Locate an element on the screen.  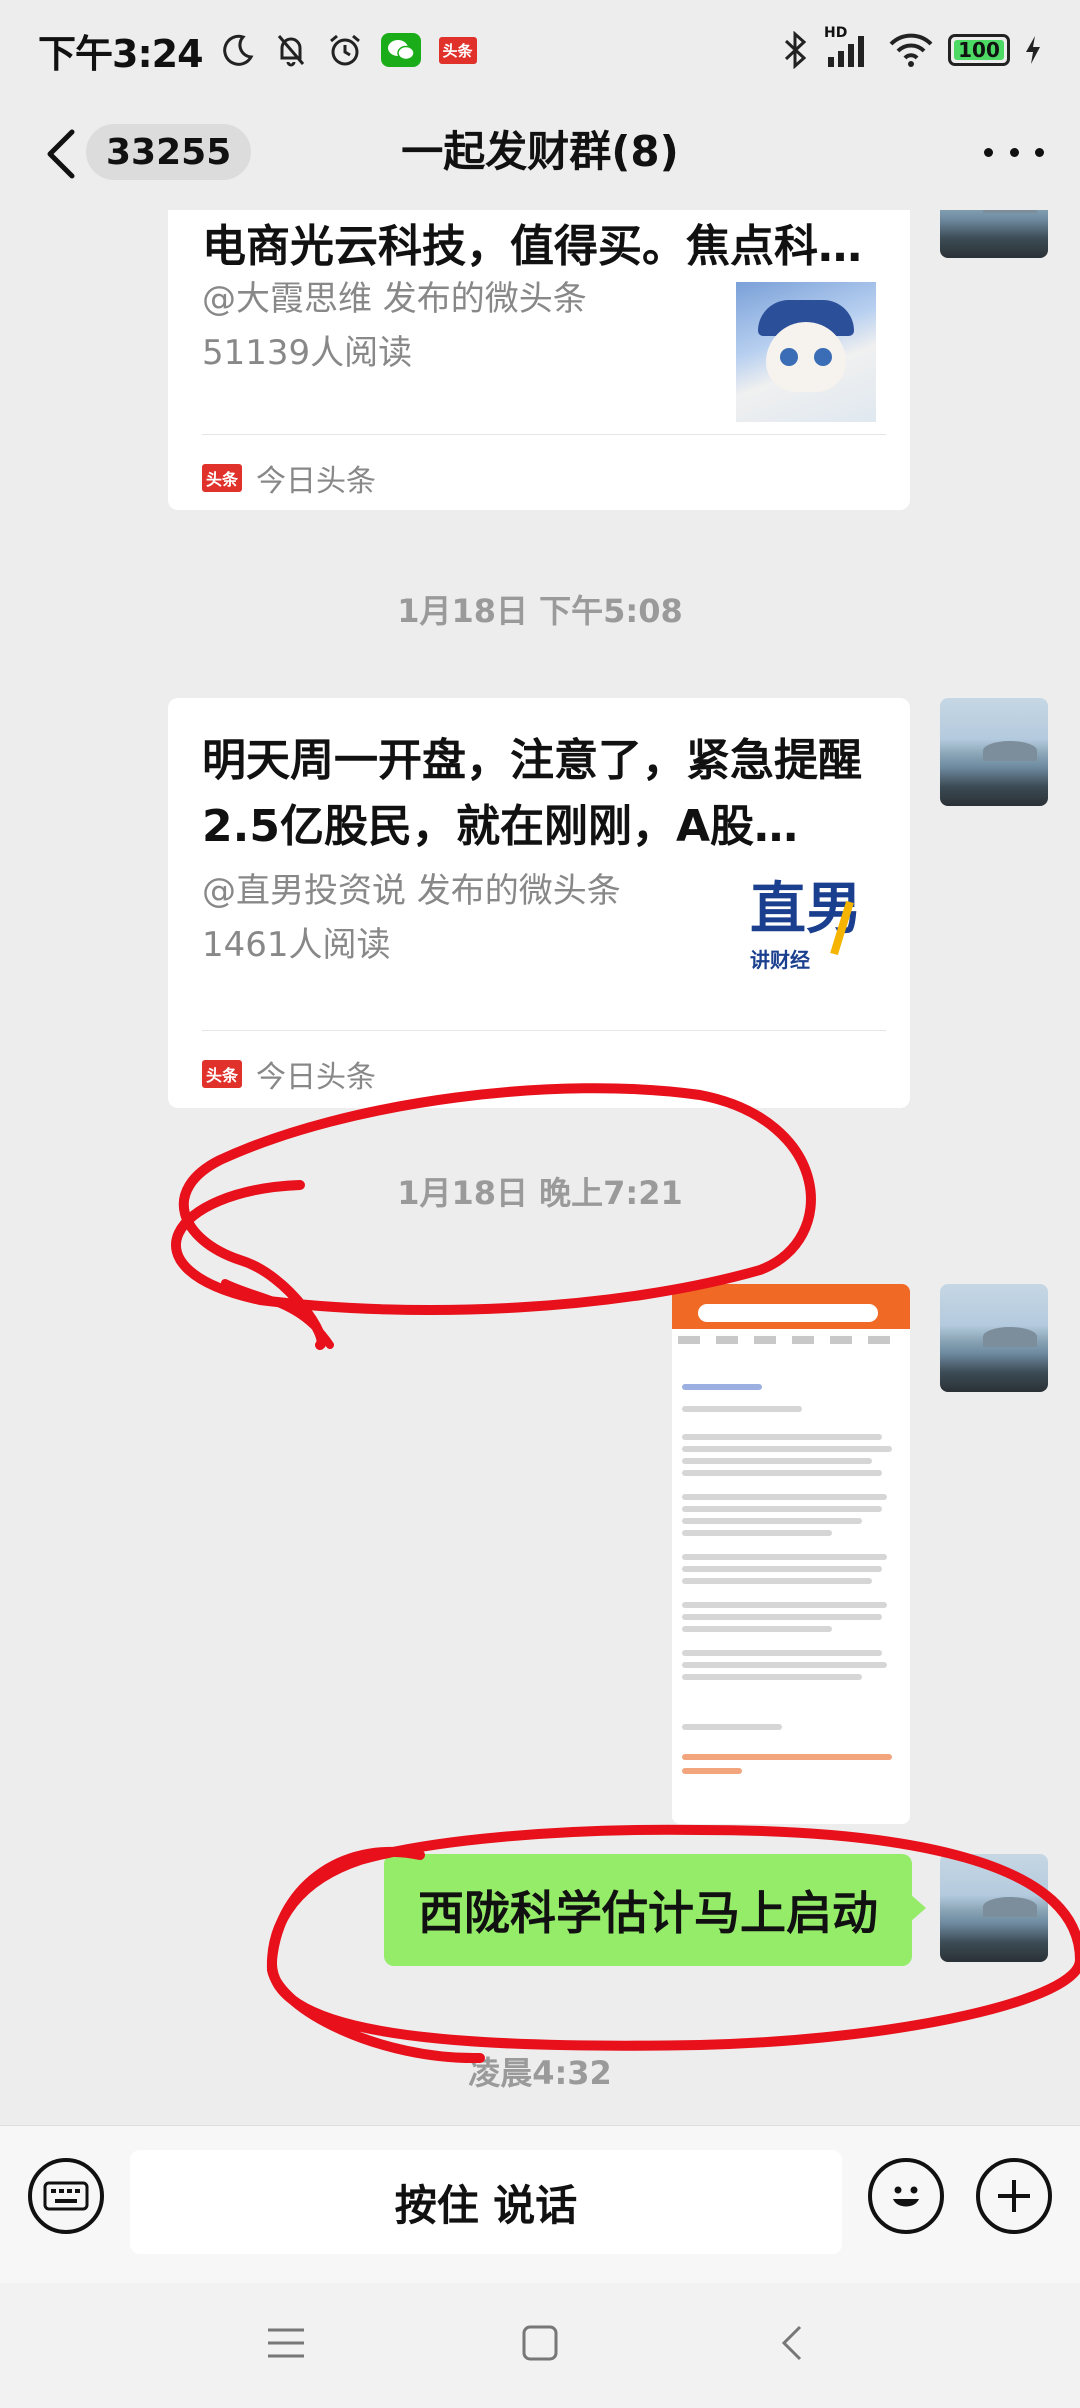
status-time: 下午3:24 is located at coordinates (121, 53).